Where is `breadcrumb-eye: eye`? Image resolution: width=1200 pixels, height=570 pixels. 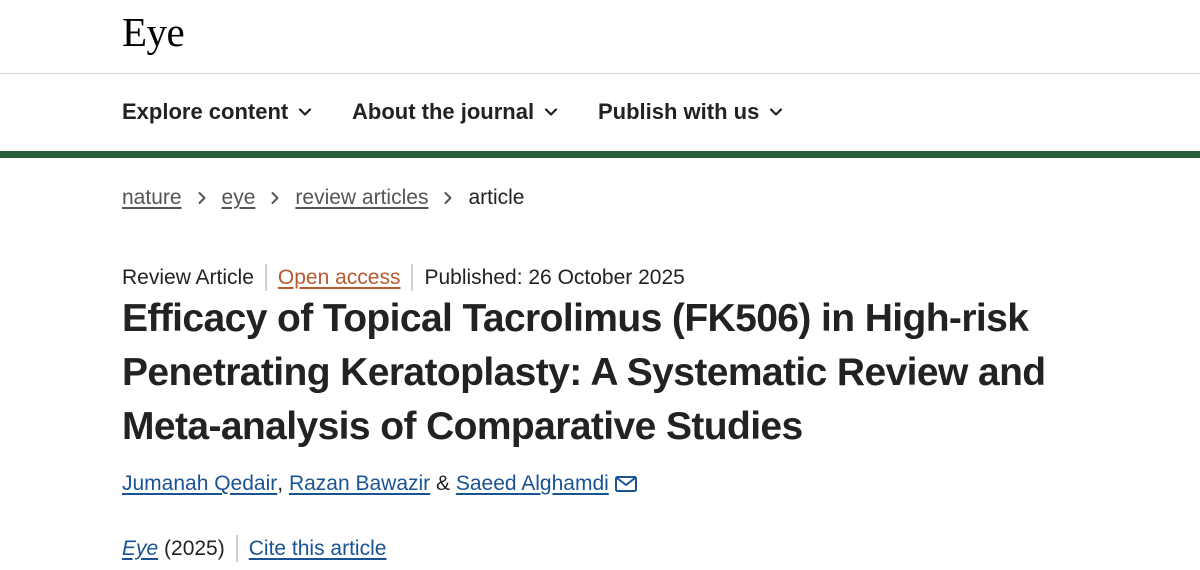
breadcrumb-eye: eye is located at coordinates (239, 198).